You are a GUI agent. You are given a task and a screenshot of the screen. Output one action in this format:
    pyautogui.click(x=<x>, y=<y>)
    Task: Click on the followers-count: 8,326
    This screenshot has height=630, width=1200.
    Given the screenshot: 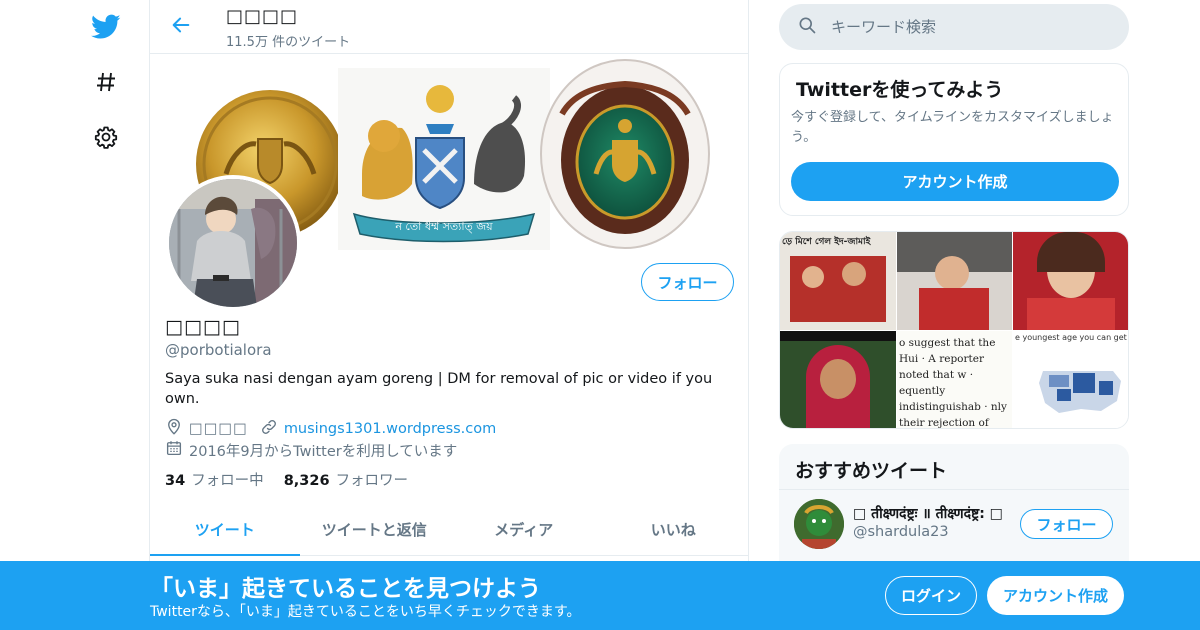 What is the action you would take?
    pyautogui.click(x=306, y=481)
    